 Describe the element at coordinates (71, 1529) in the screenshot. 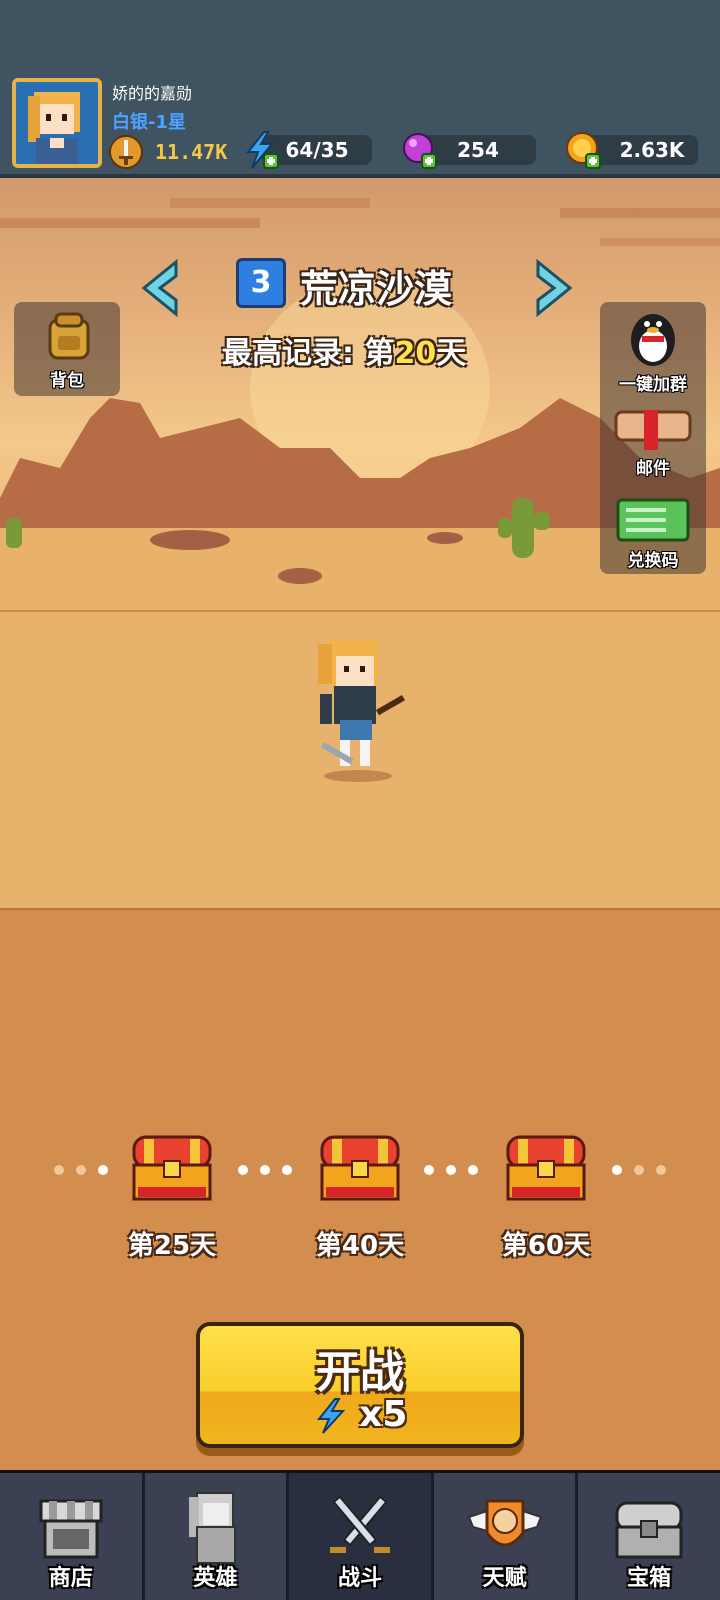

I see `shop-icon` at that location.